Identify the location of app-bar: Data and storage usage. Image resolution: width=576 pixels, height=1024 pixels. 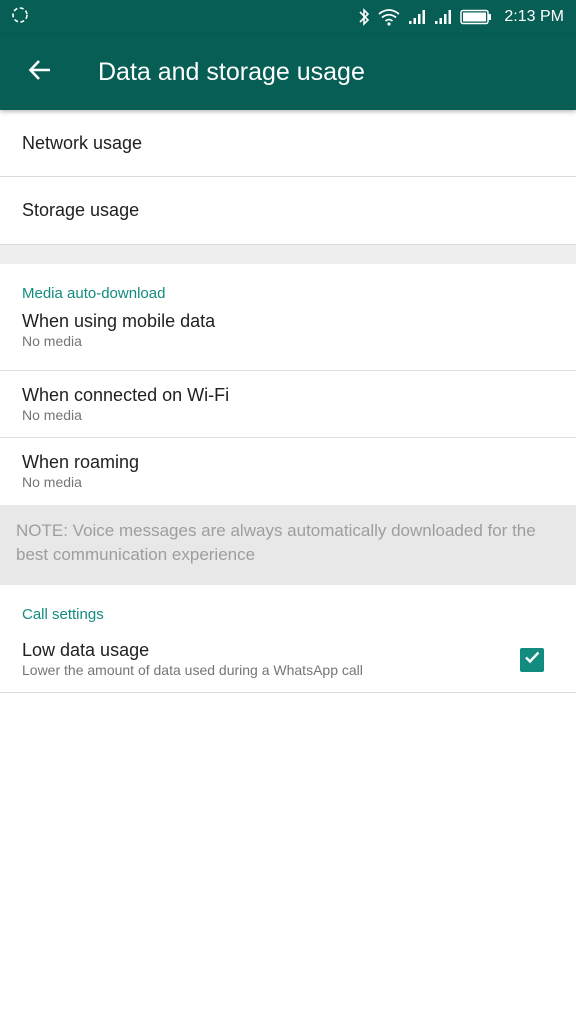
(288, 72).